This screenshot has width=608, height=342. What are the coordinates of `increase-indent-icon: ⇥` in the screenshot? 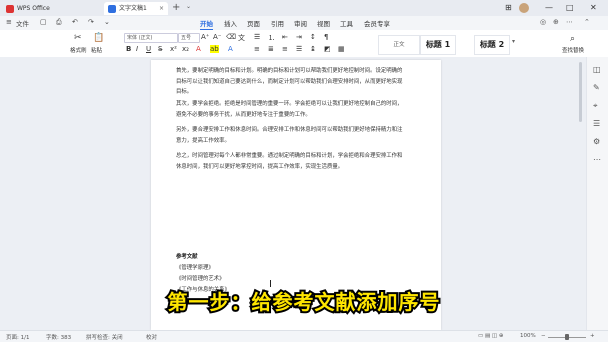 It's located at (299, 37).